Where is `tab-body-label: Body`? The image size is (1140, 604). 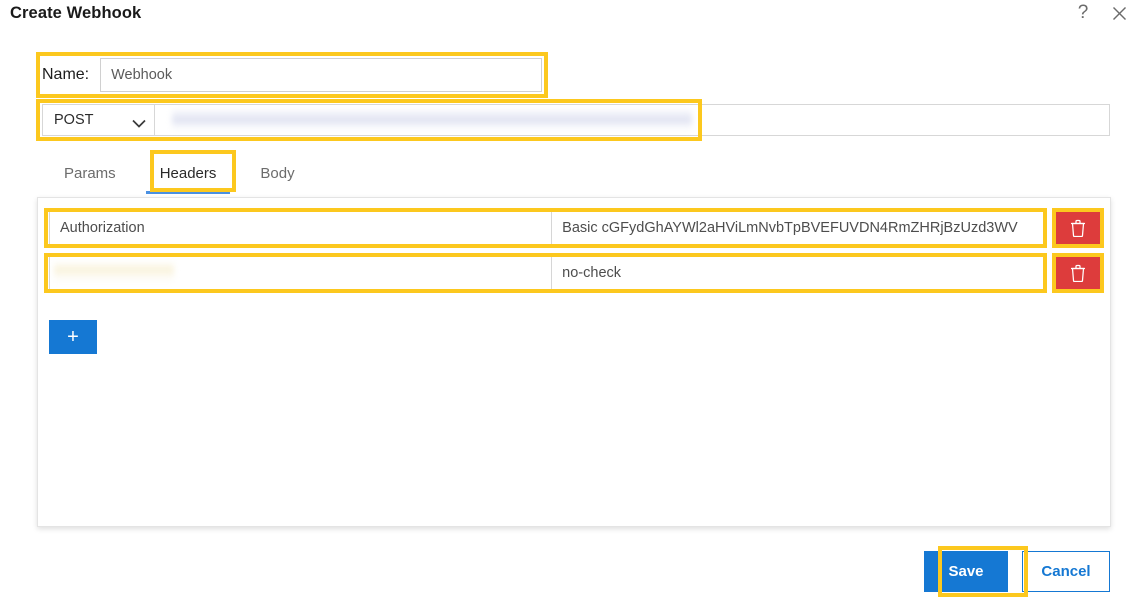 tab-body-label: Body is located at coordinates (277, 173).